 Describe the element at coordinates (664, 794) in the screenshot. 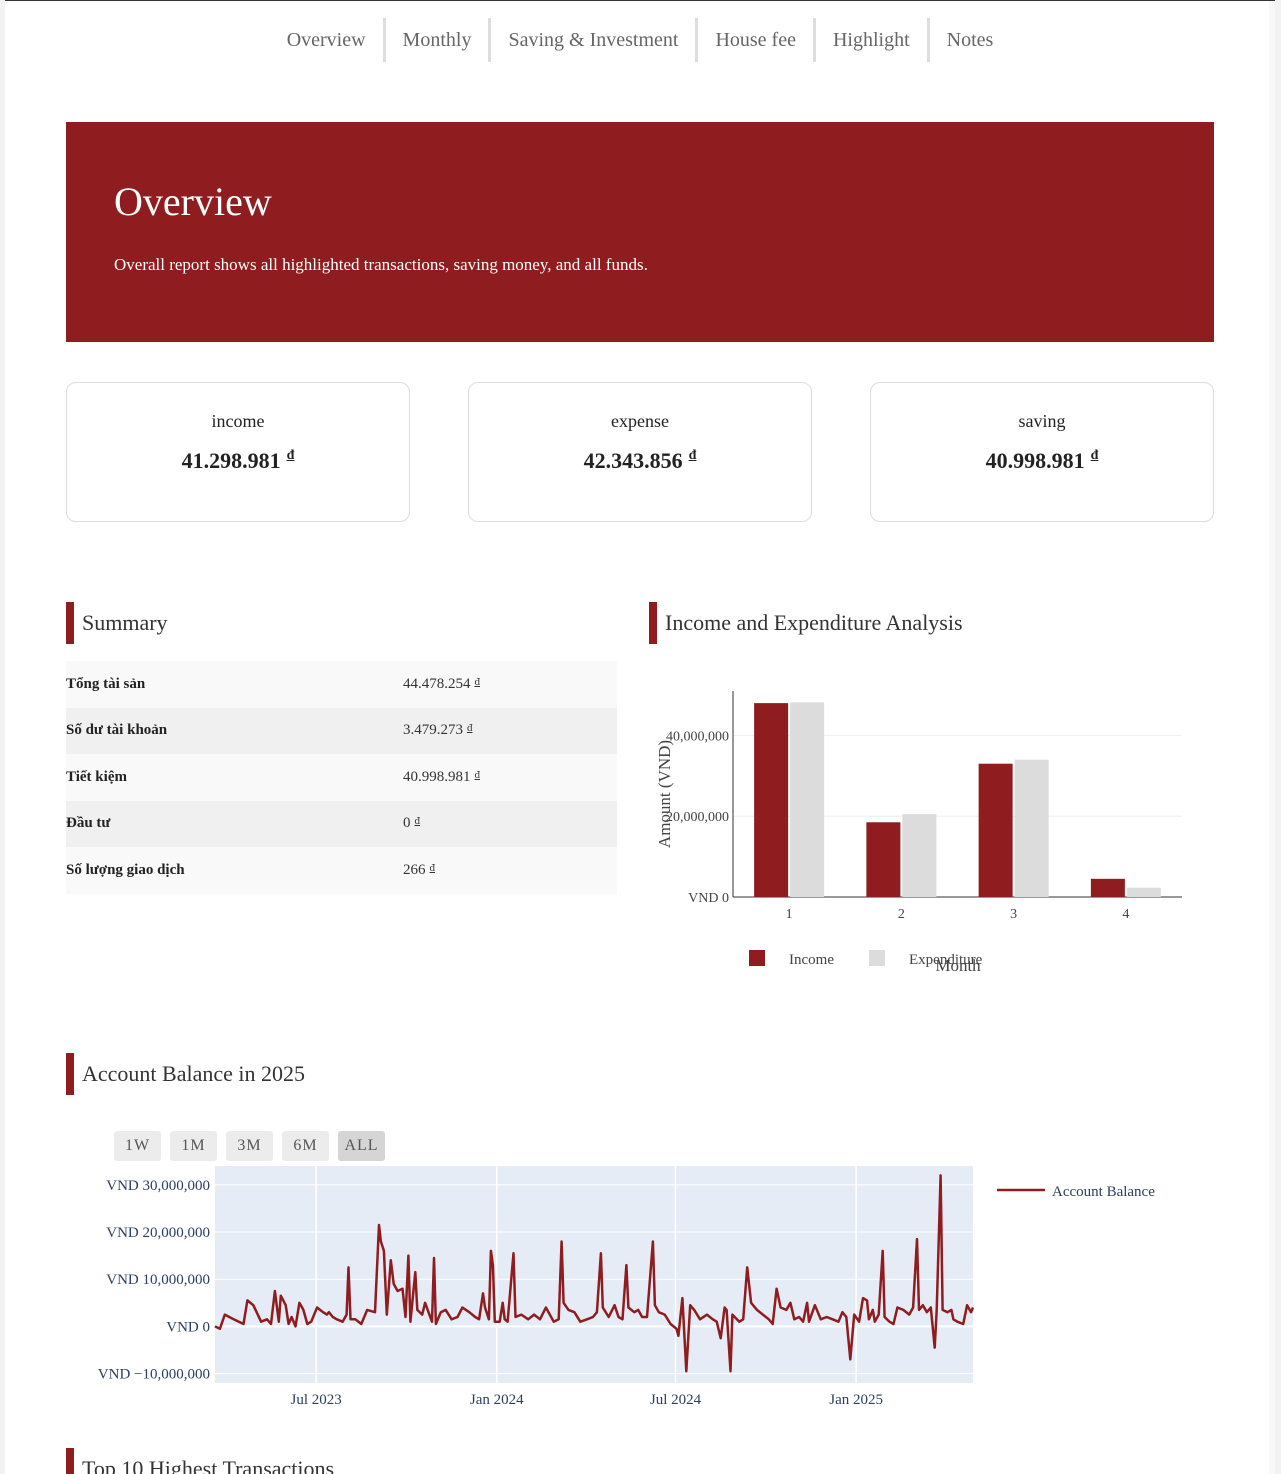

I see `y-axis-title: Amount (VND)` at that location.